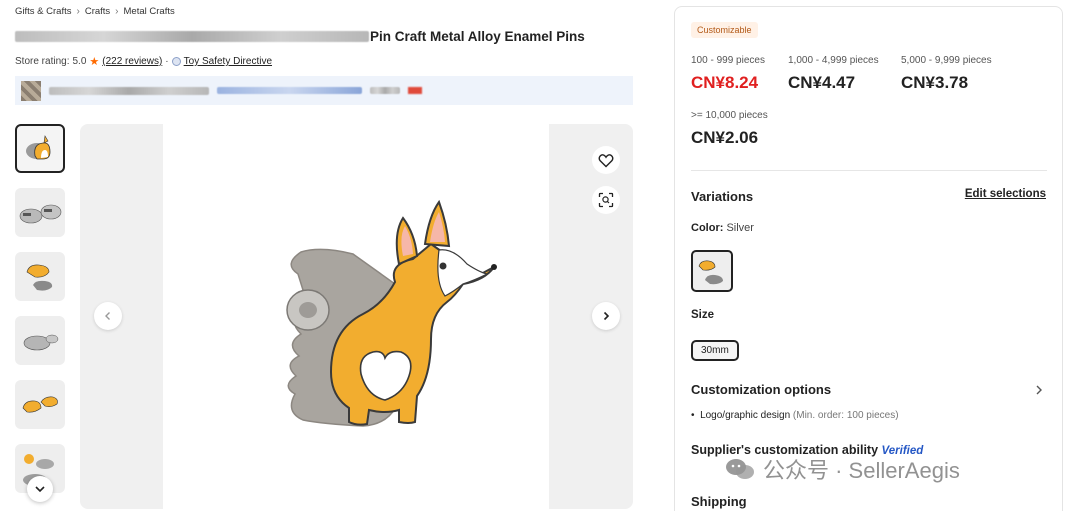  Describe the element at coordinates (946, 60) in the screenshot. I see `tier-quantity: 5,000 - 9,999 pieces` at that location.